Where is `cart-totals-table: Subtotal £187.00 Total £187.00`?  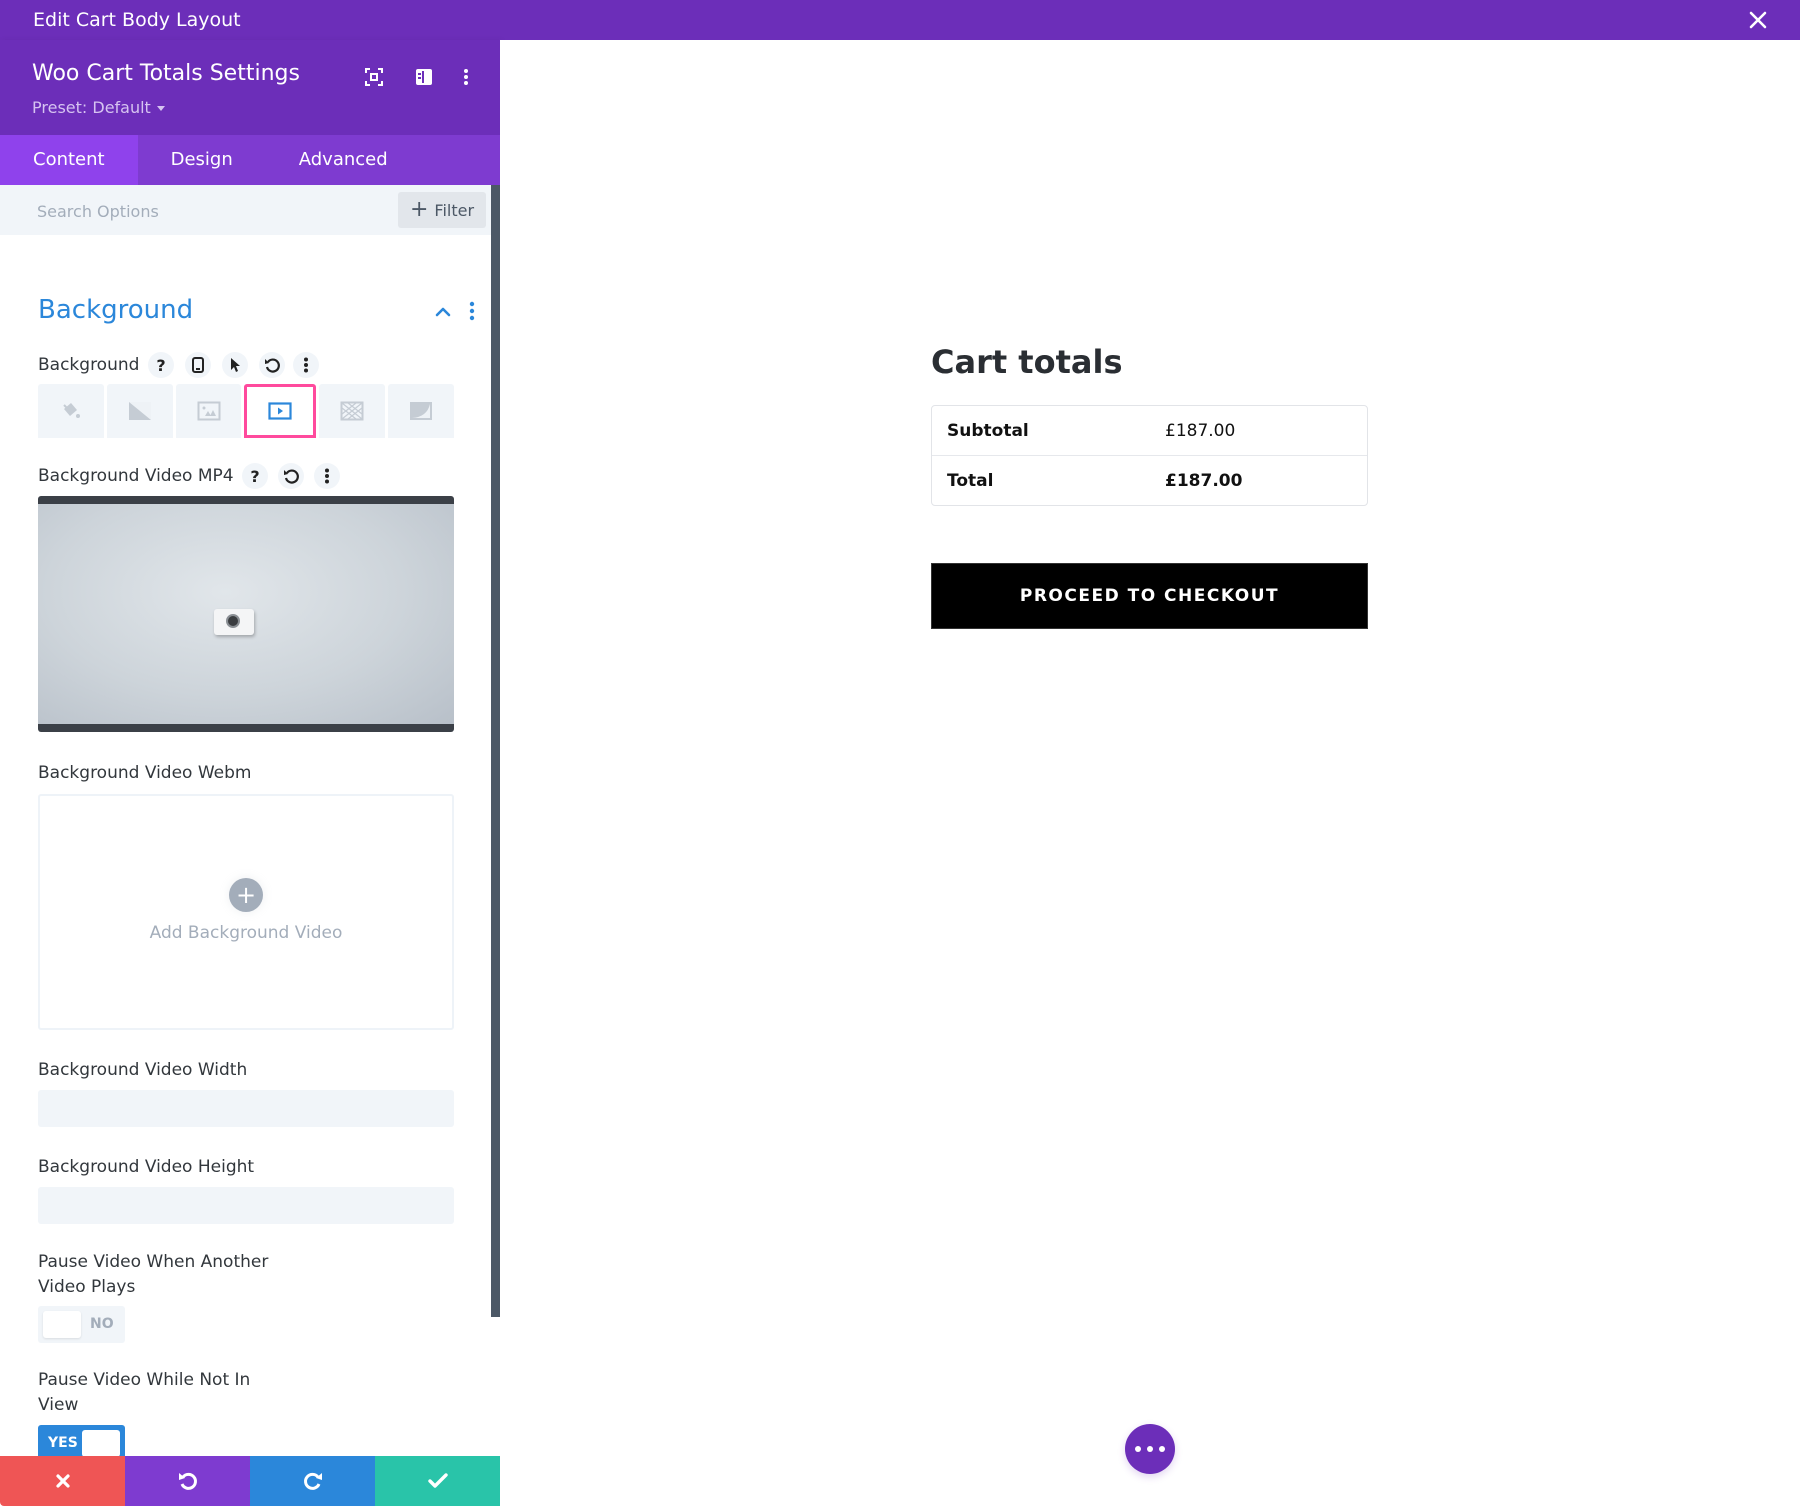 cart-totals-table: Subtotal £187.00 Total £187.00 is located at coordinates (1149, 455).